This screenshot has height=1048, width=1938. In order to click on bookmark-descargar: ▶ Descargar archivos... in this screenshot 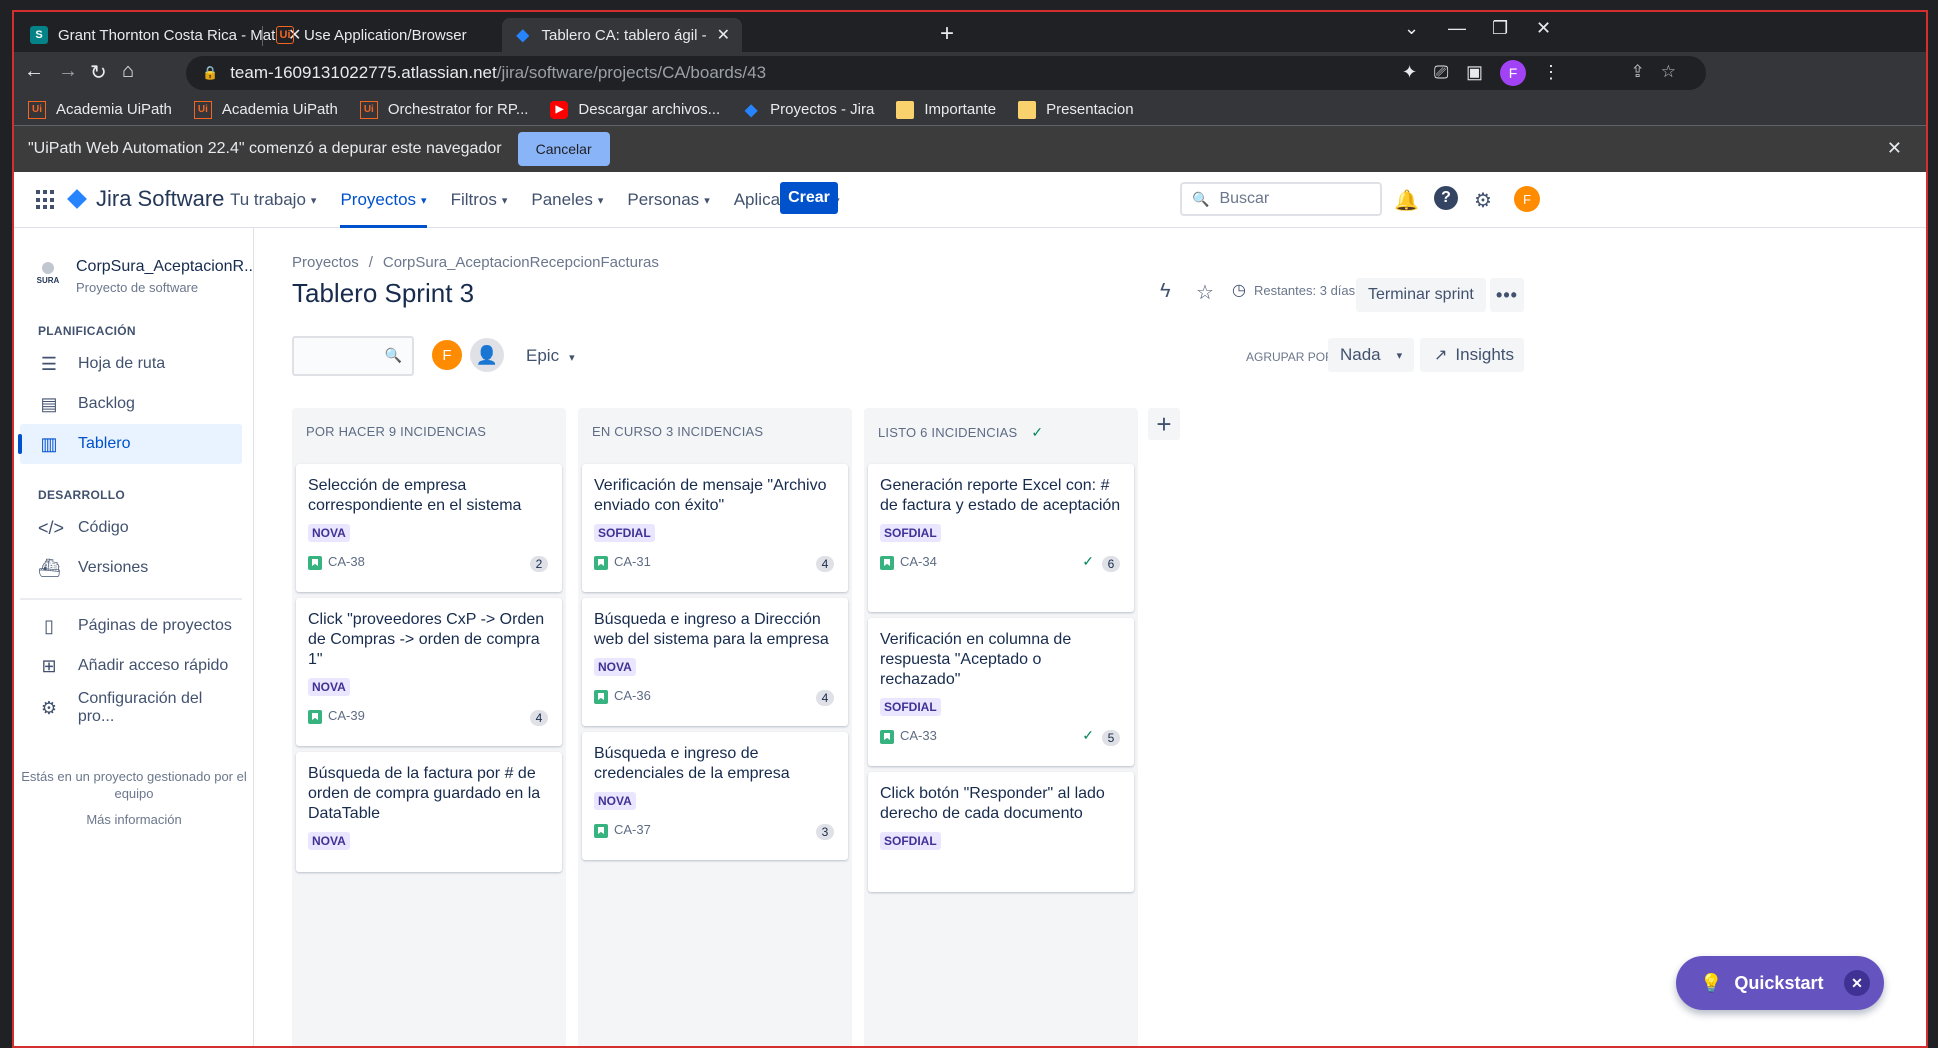, I will do `click(635, 109)`.